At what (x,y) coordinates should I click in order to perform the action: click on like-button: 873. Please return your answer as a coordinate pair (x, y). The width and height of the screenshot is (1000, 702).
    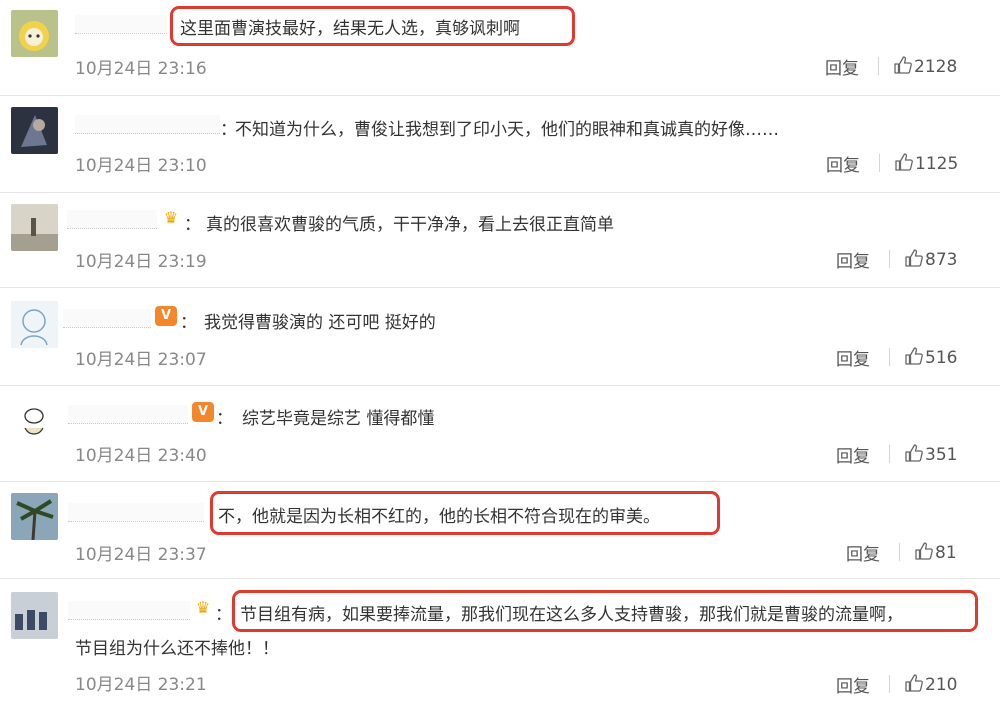
    Looking at the image, I should click on (930, 259).